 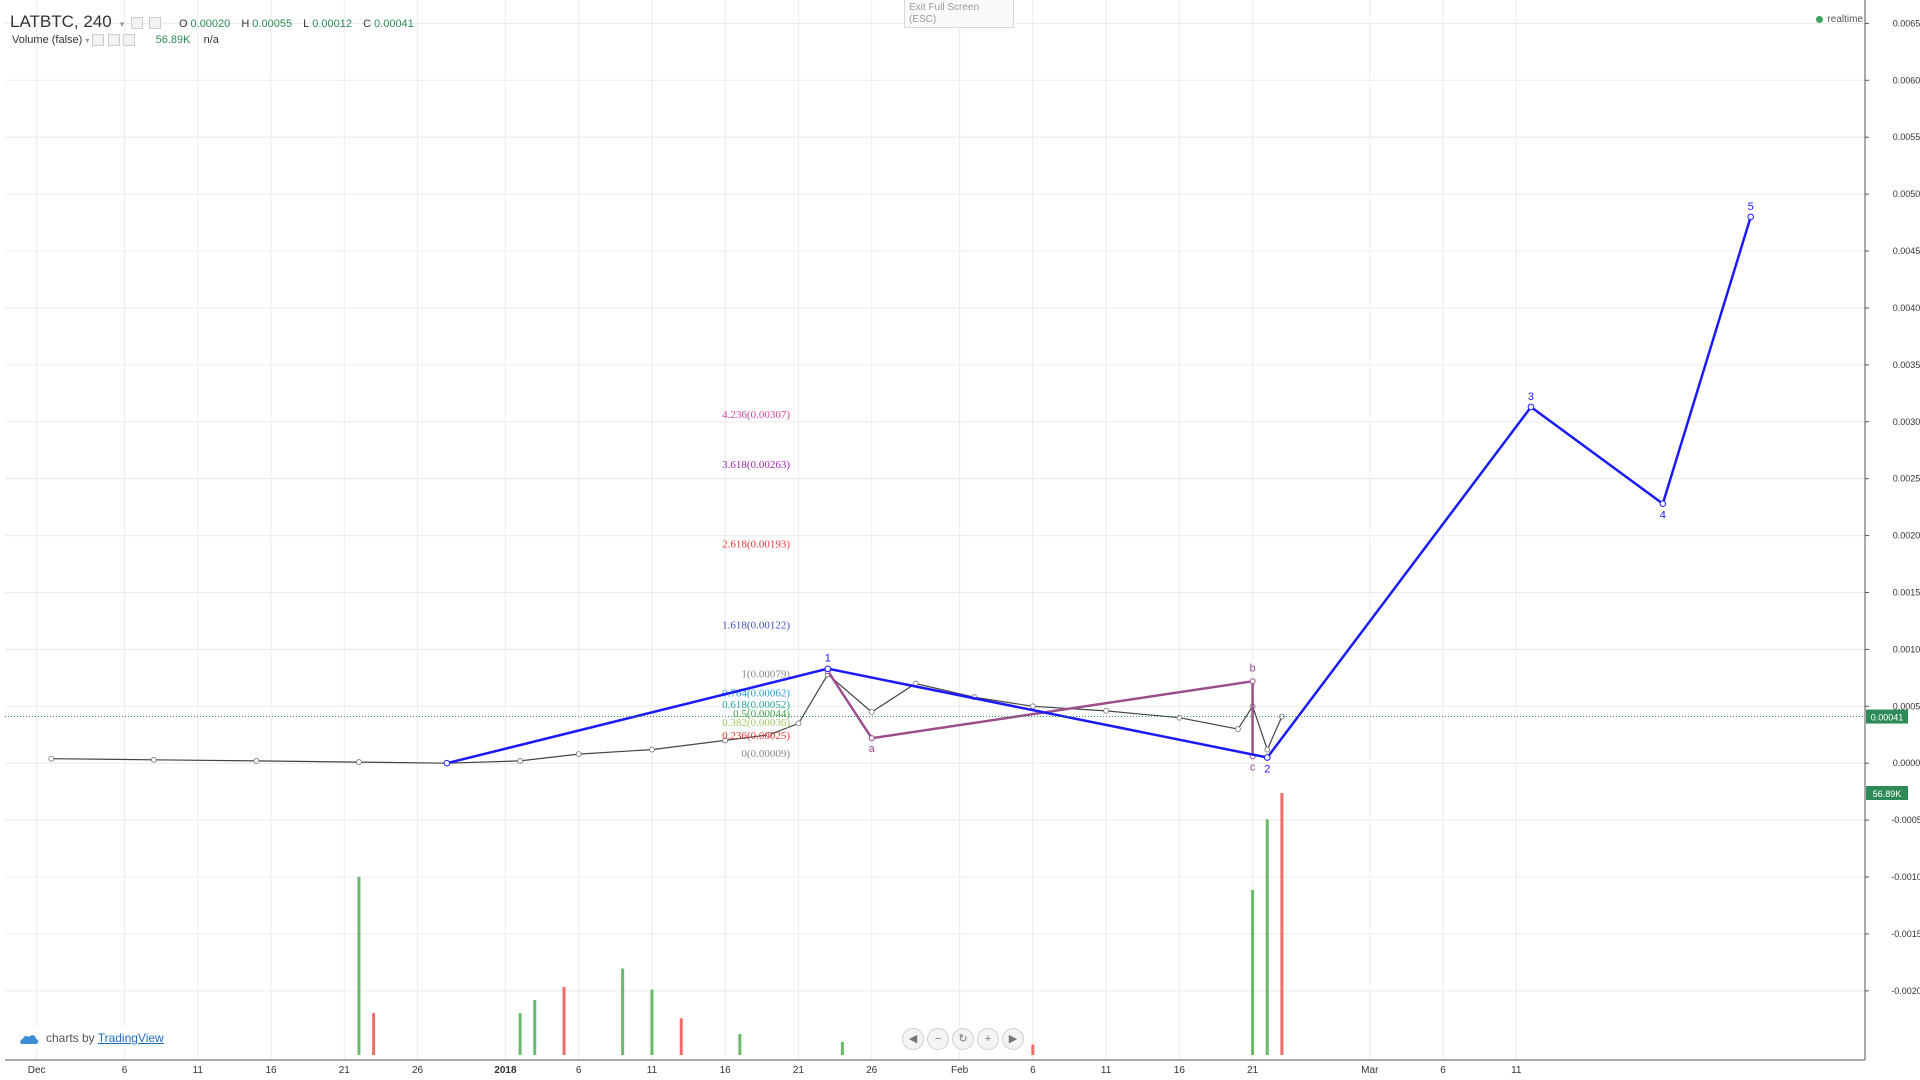 I want to click on ohlc-low-value: 0.00012, so click(x=332, y=24).